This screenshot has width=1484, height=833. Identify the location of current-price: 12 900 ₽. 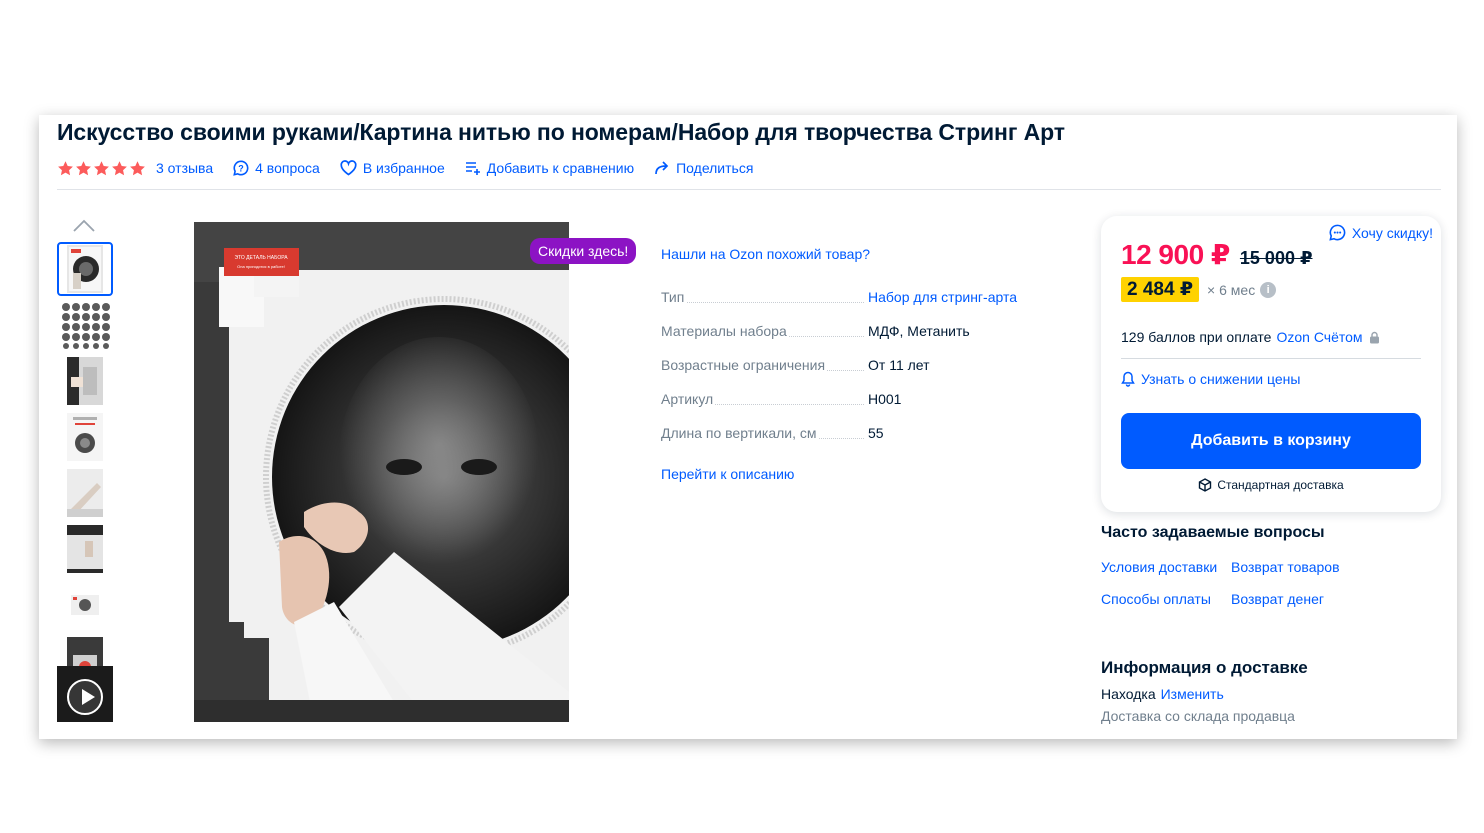
(1175, 254).